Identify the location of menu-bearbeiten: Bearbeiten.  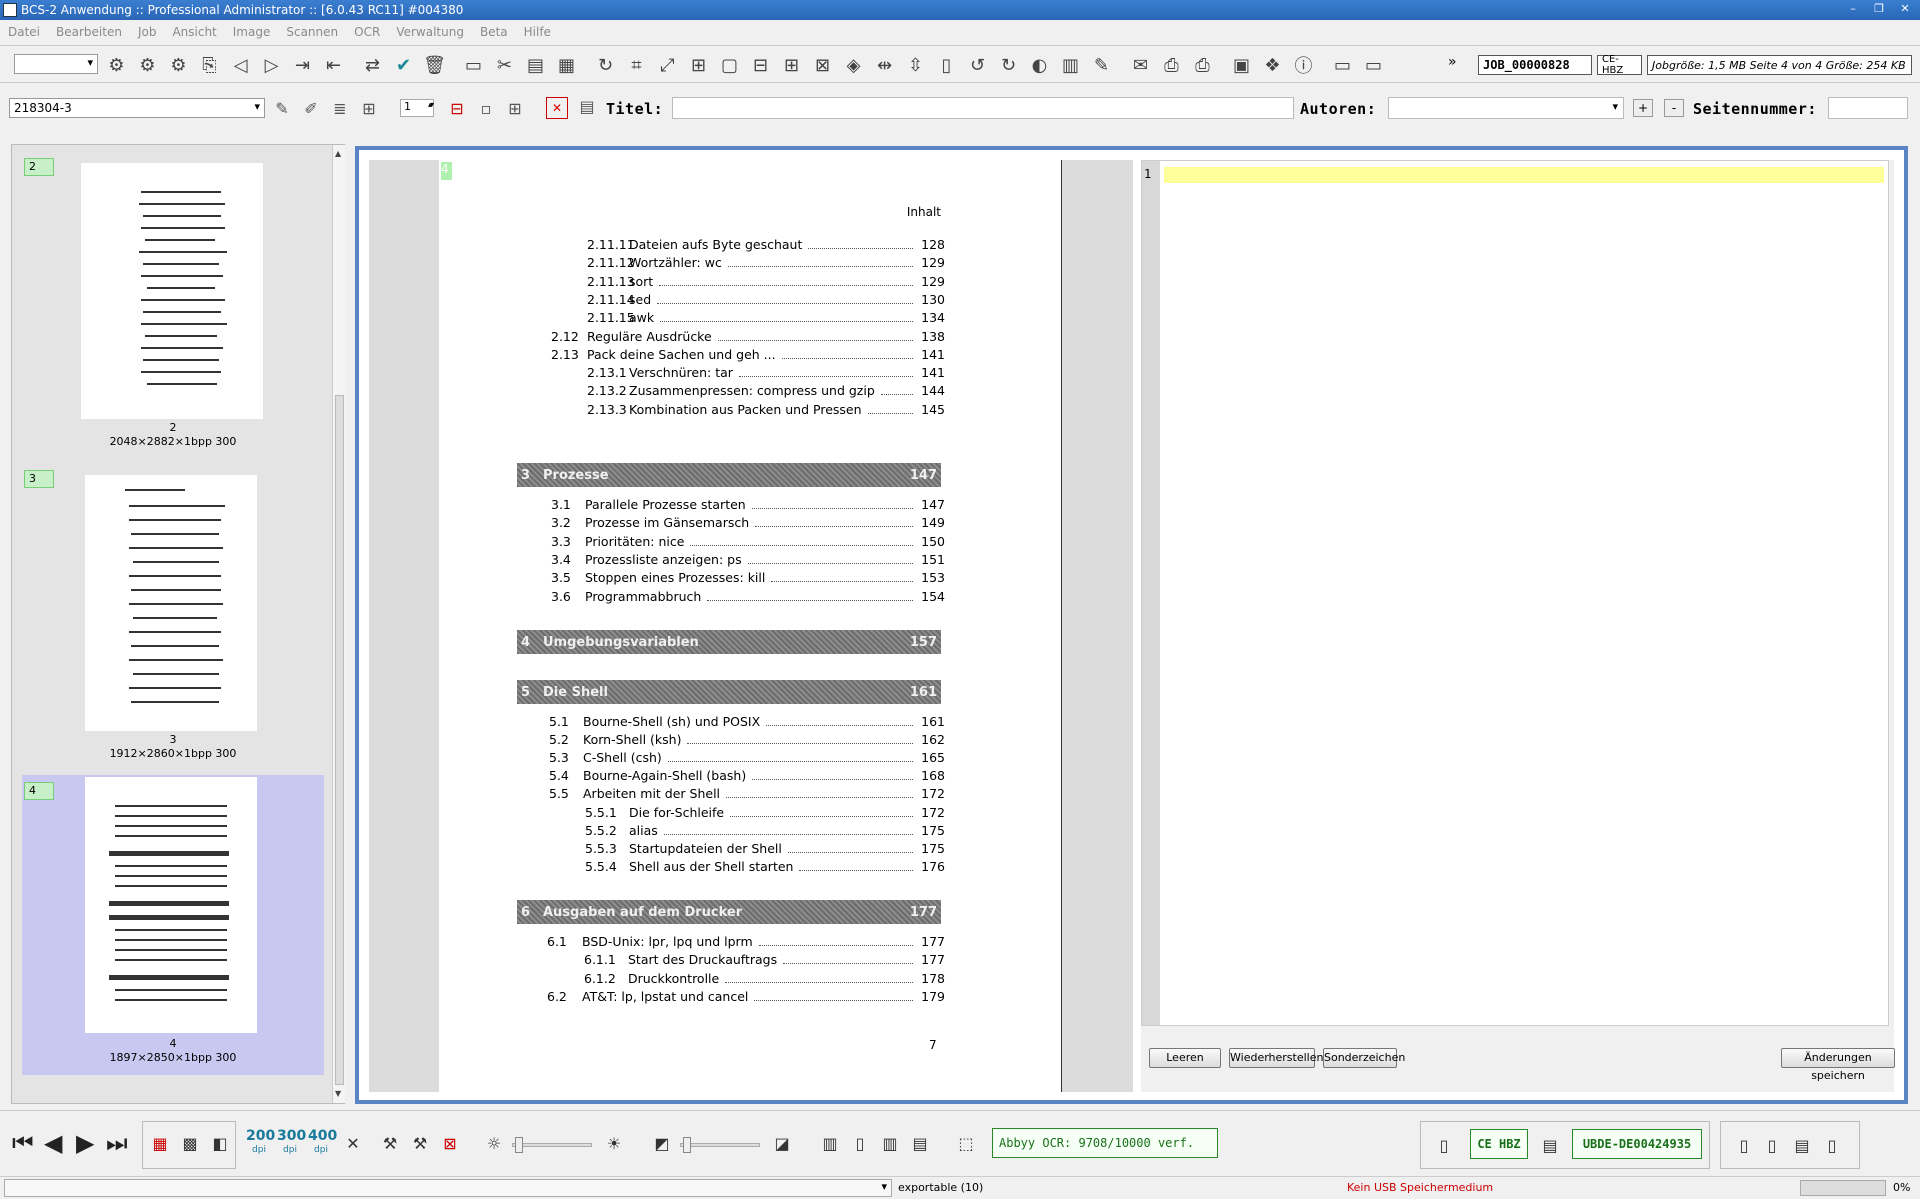
(89, 32).